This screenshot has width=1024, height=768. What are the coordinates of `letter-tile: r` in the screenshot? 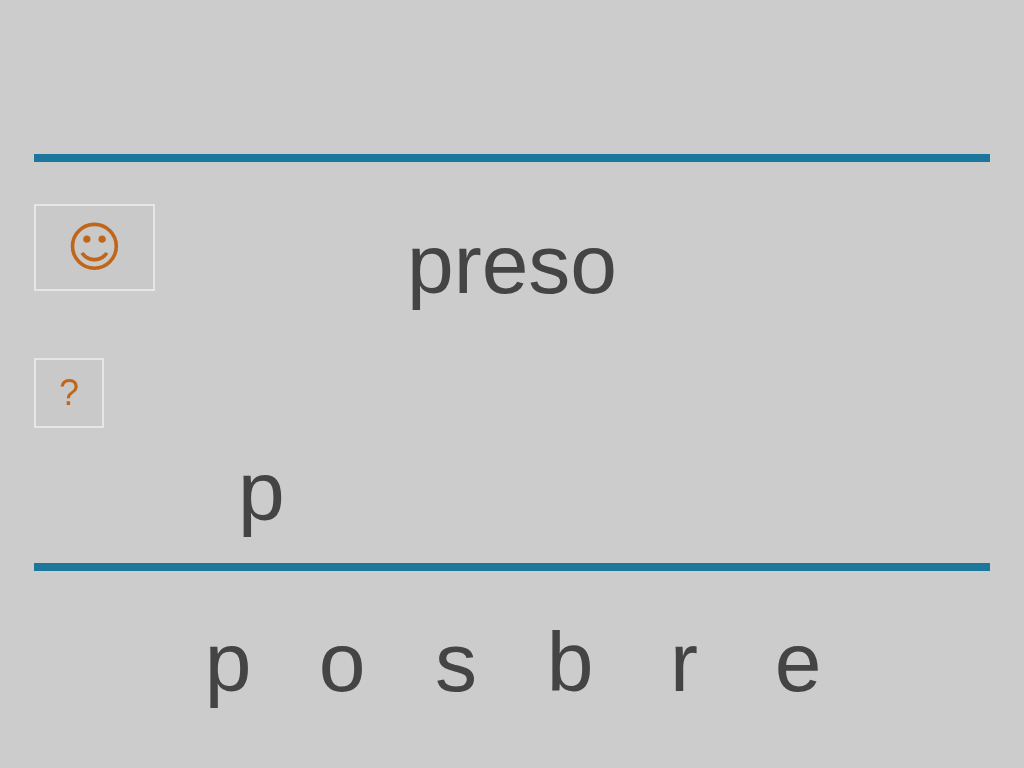 It's located at (684, 662).